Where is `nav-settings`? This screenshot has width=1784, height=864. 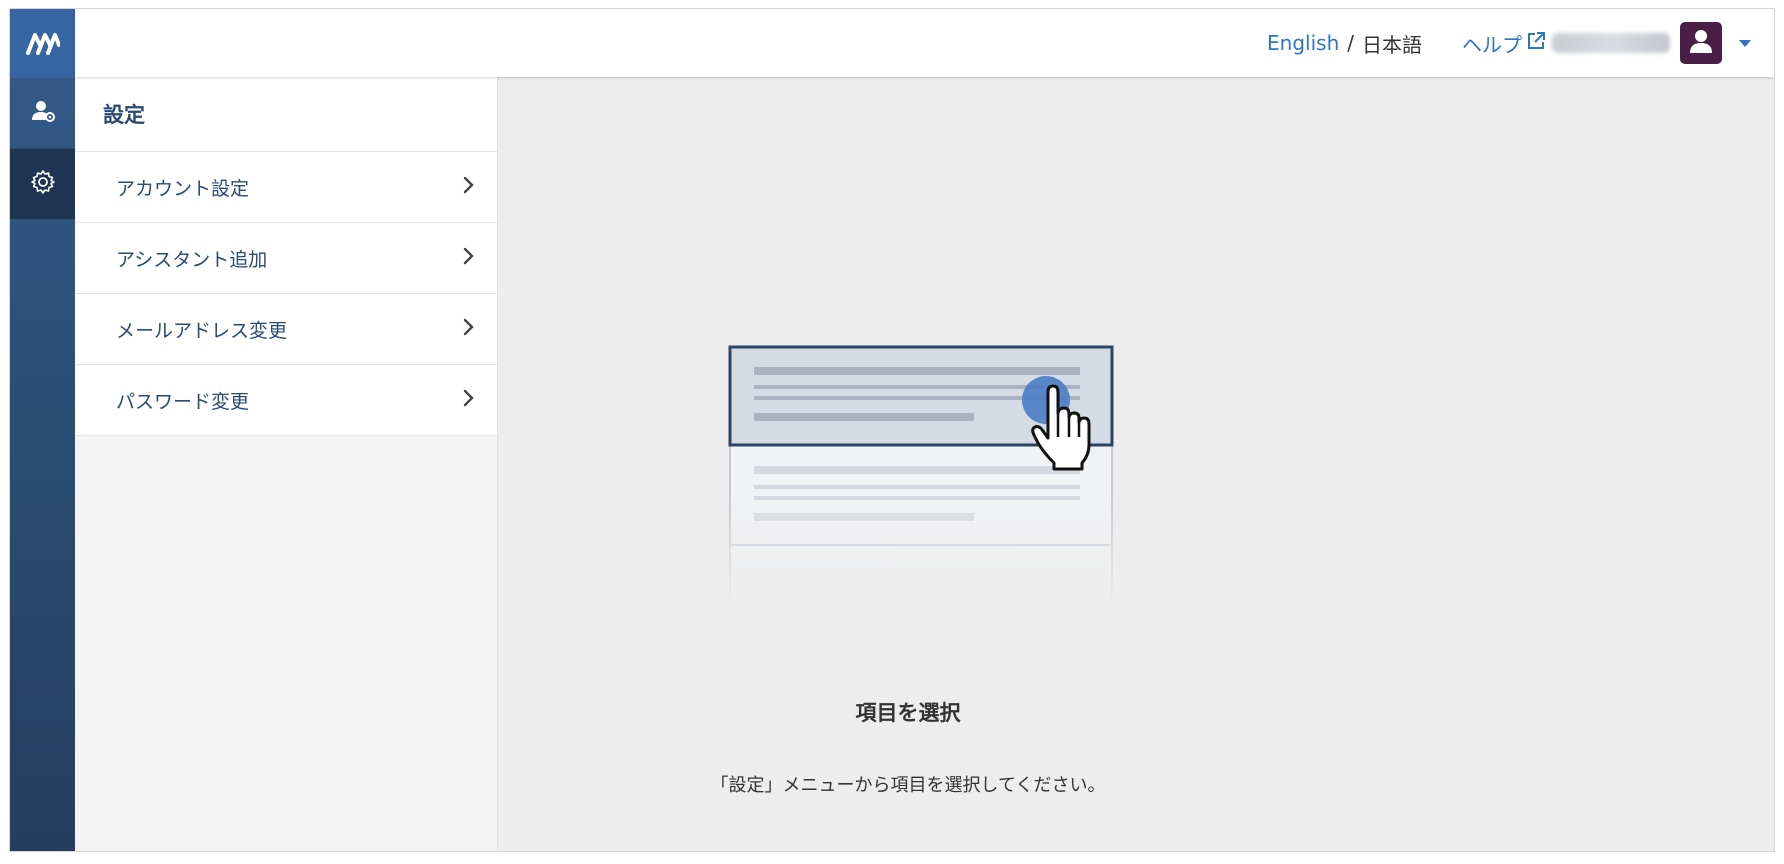
nav-settings is located at coordinates (42, 183).